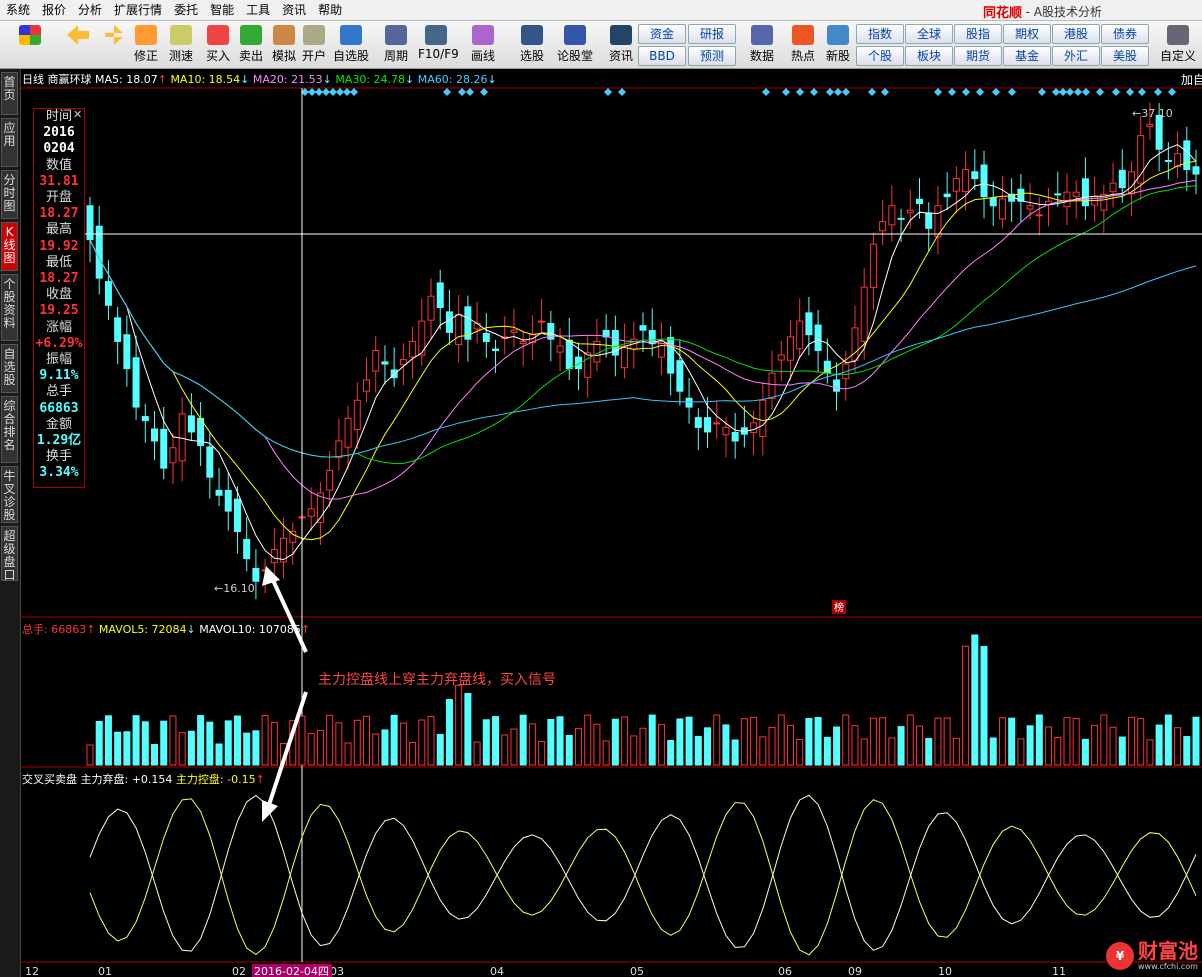  Describe the element at coordinates (59, 473) in the screenshot. I see `turnover-value: 3.34%` at that location.